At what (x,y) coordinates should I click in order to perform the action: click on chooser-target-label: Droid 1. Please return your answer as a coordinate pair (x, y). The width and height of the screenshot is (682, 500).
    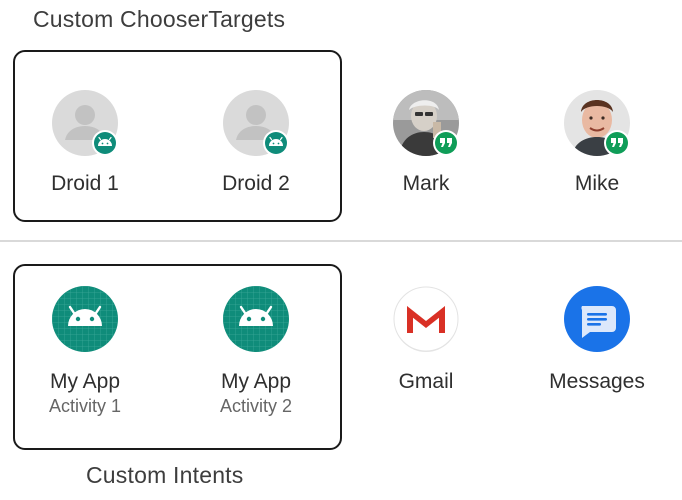
    Looking at the image, I should click on (85, 183).